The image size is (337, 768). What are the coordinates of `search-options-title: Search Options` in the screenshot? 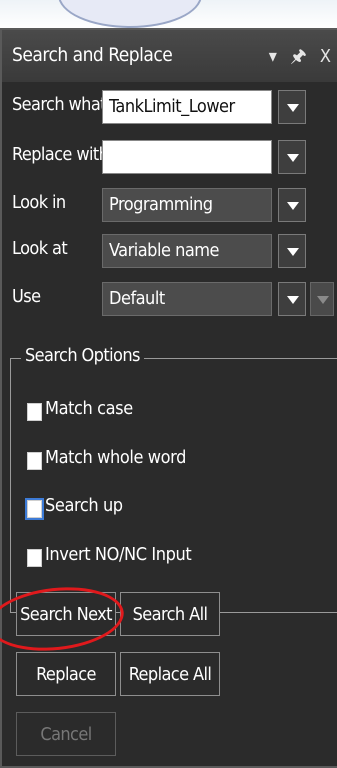 It's located at (82, 355).